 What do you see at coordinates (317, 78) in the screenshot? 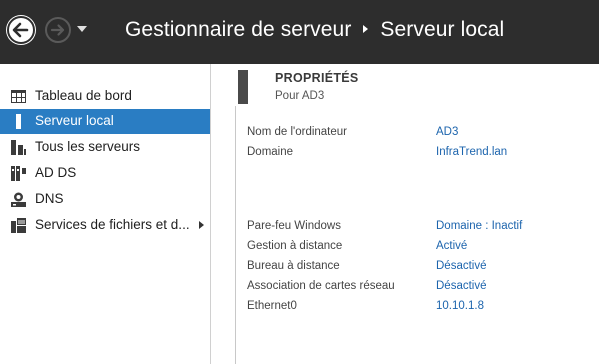
I see `properties-title: PROPRIÉTÉS` at bounding box center [317, 78].